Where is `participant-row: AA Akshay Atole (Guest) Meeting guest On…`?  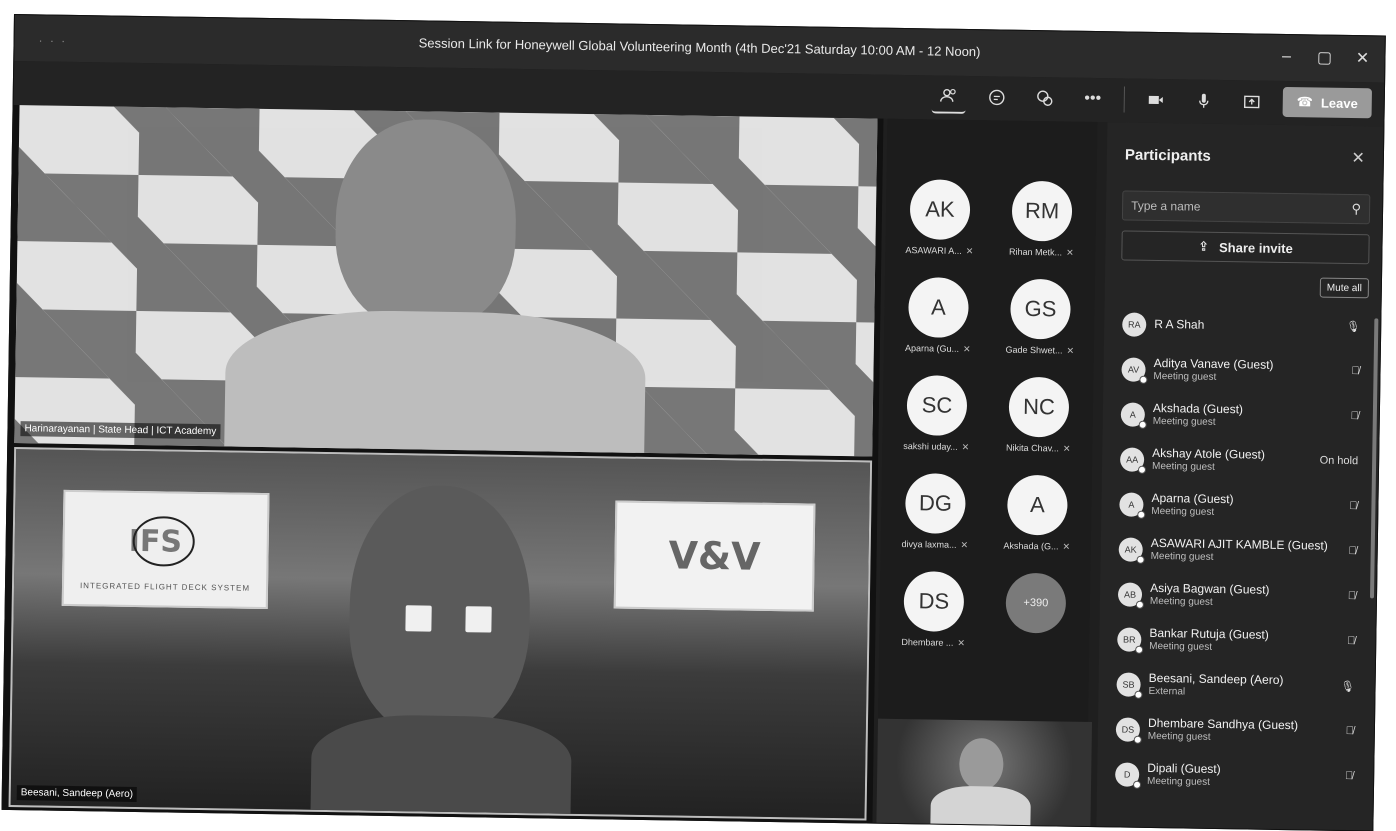
participant-row: AA Akshay Atole (Guest) Meeting guest On… is located at coordinates (1241, 463).